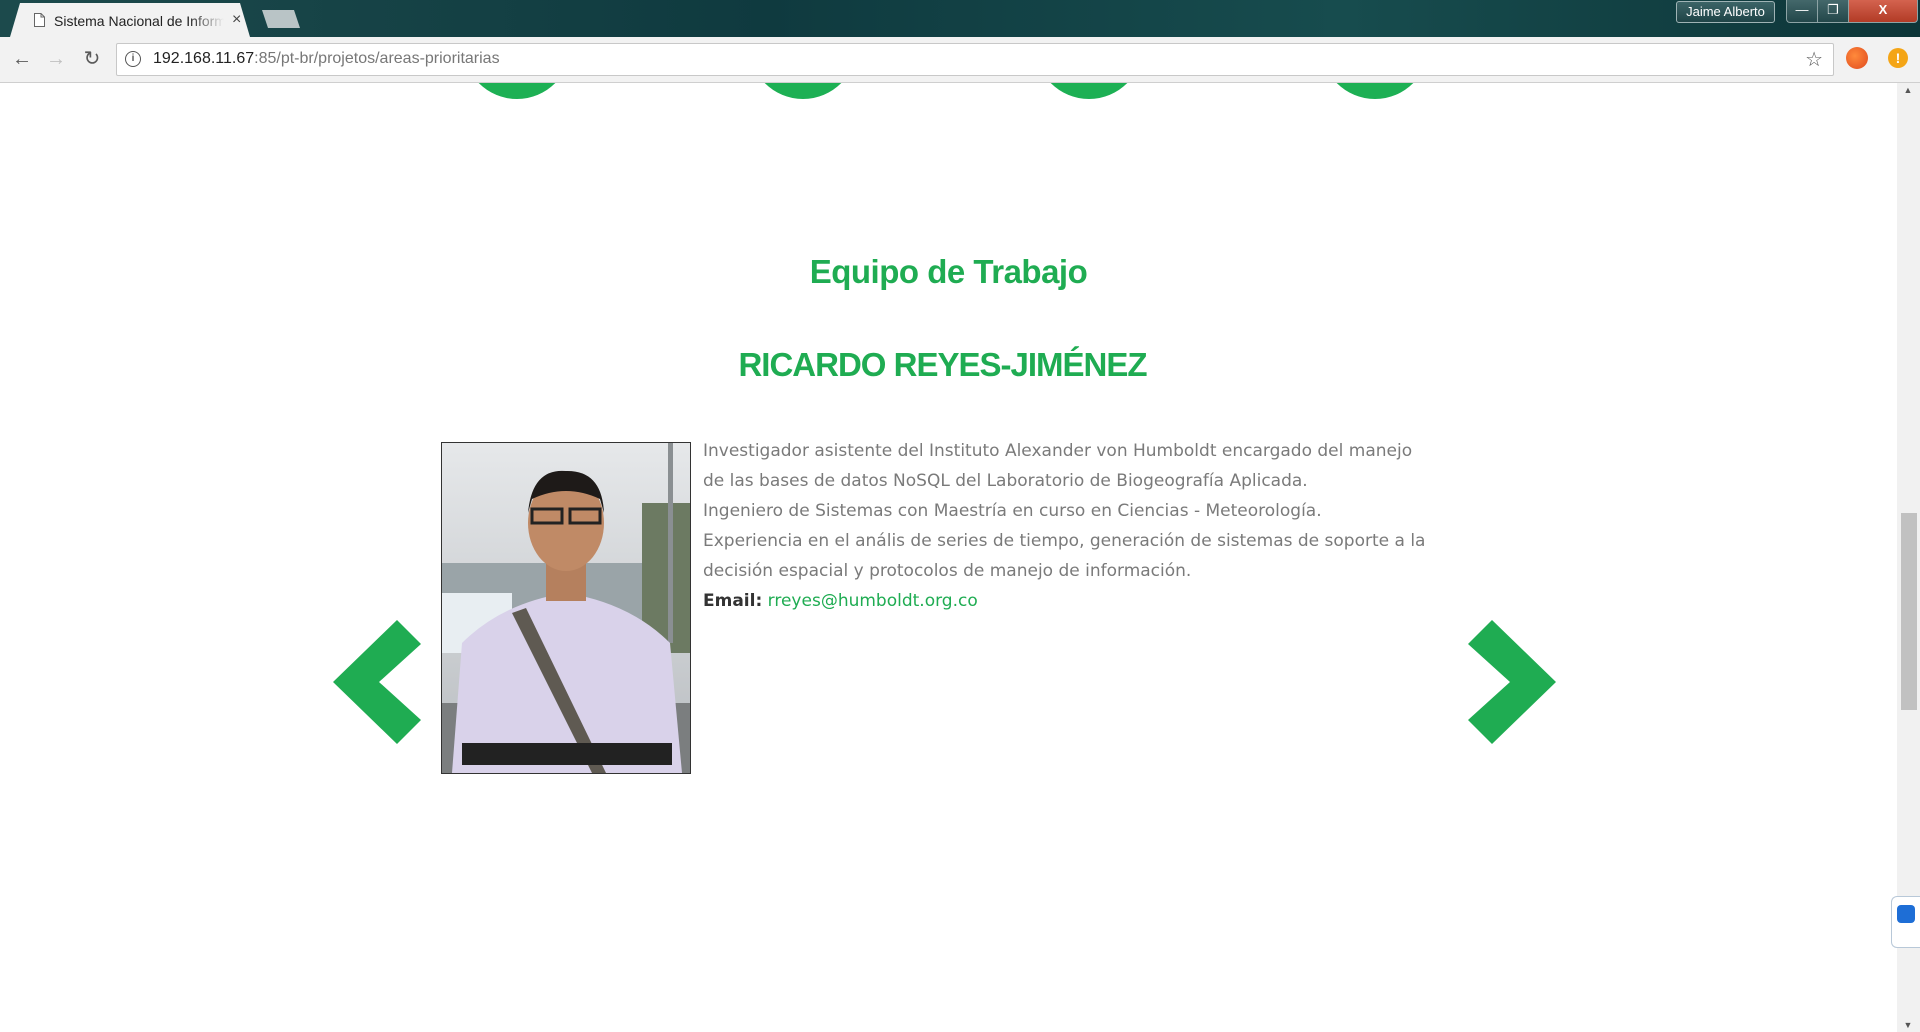 Image resolution: width=1920 pixels, height=1032 pixels. I want to click on section-title: Equipo de Trabajo, so click(948, 271).